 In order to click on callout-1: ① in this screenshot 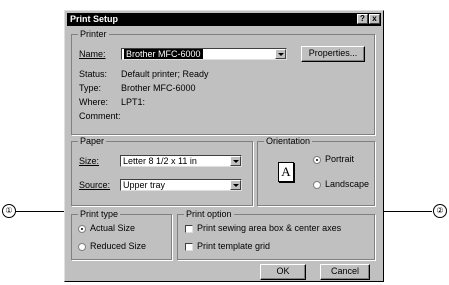, I will do `click(9, 211)`.